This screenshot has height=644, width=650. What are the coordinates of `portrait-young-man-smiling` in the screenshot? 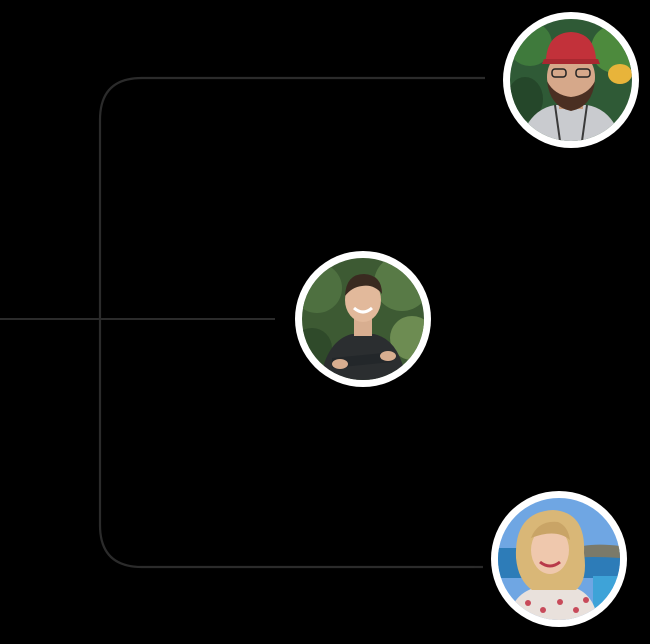 It's located at (363, 319).